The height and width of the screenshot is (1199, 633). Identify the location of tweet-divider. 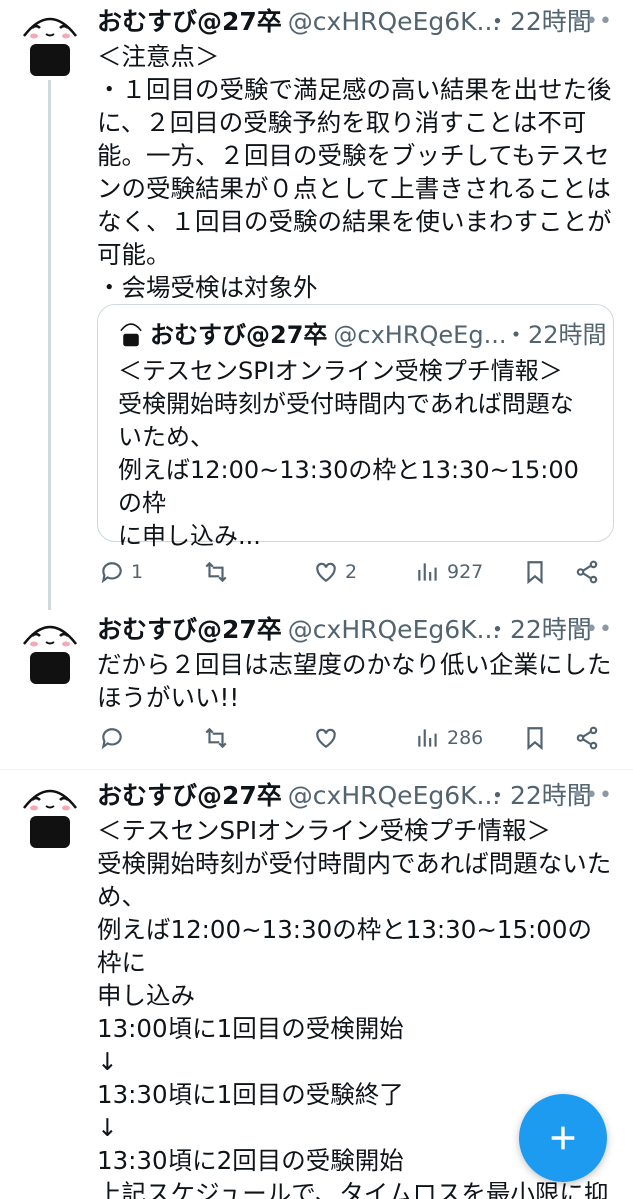
(316, 769).